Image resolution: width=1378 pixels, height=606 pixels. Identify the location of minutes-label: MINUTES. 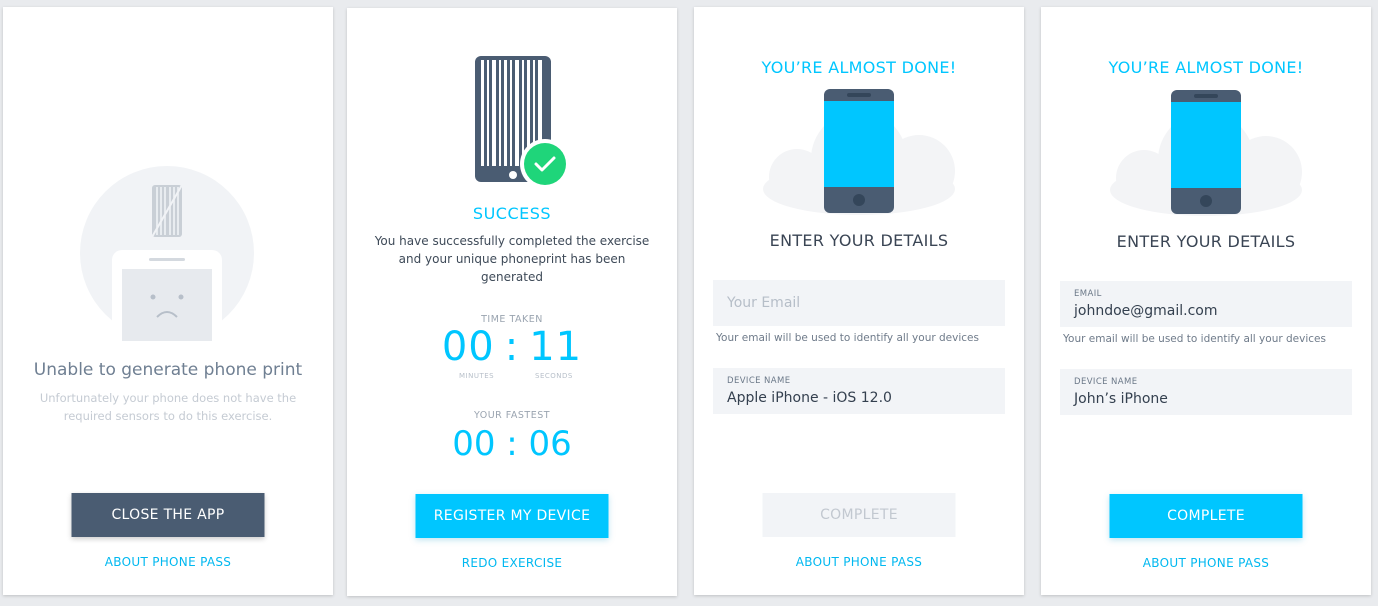
(477, 376).